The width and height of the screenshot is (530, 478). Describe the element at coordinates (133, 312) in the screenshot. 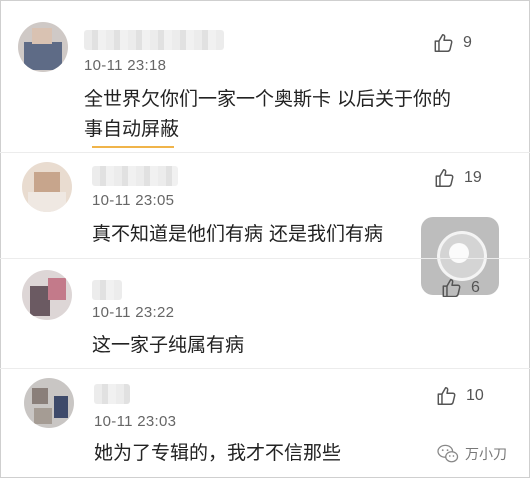

I see `comment-time: 10-11 23:22` at that location.